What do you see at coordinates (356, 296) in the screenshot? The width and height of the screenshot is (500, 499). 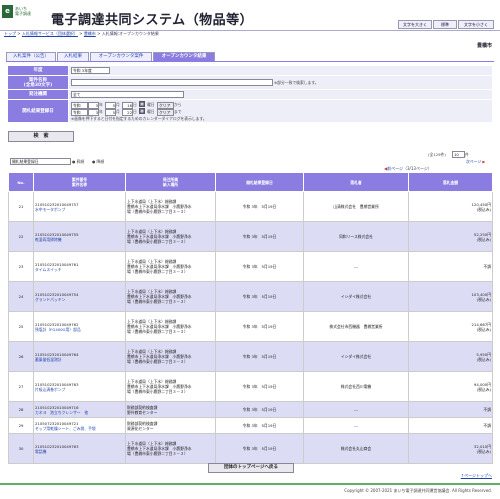 I see `row-winner: イシダイ株式会社` at bounding box center [356, 296].